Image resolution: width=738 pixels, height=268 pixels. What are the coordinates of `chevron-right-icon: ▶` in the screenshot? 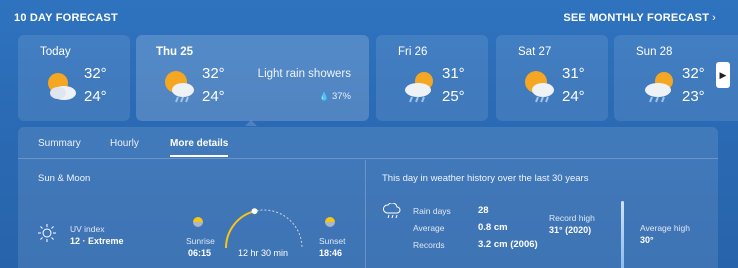 It's located at (723, 74).